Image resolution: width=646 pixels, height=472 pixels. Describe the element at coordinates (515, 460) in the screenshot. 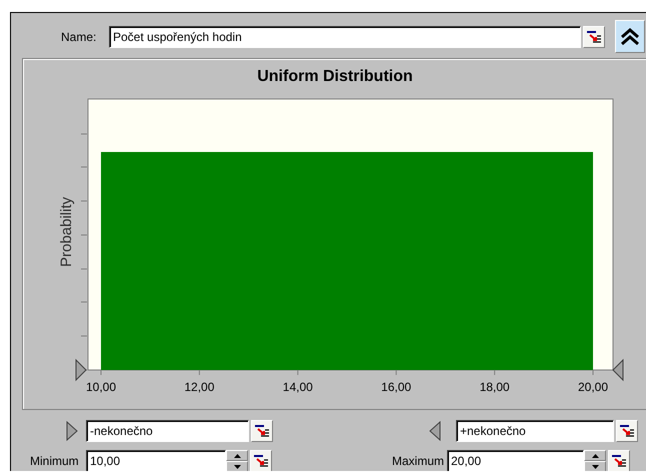

I see `maximum-field: 20,00` at that location.